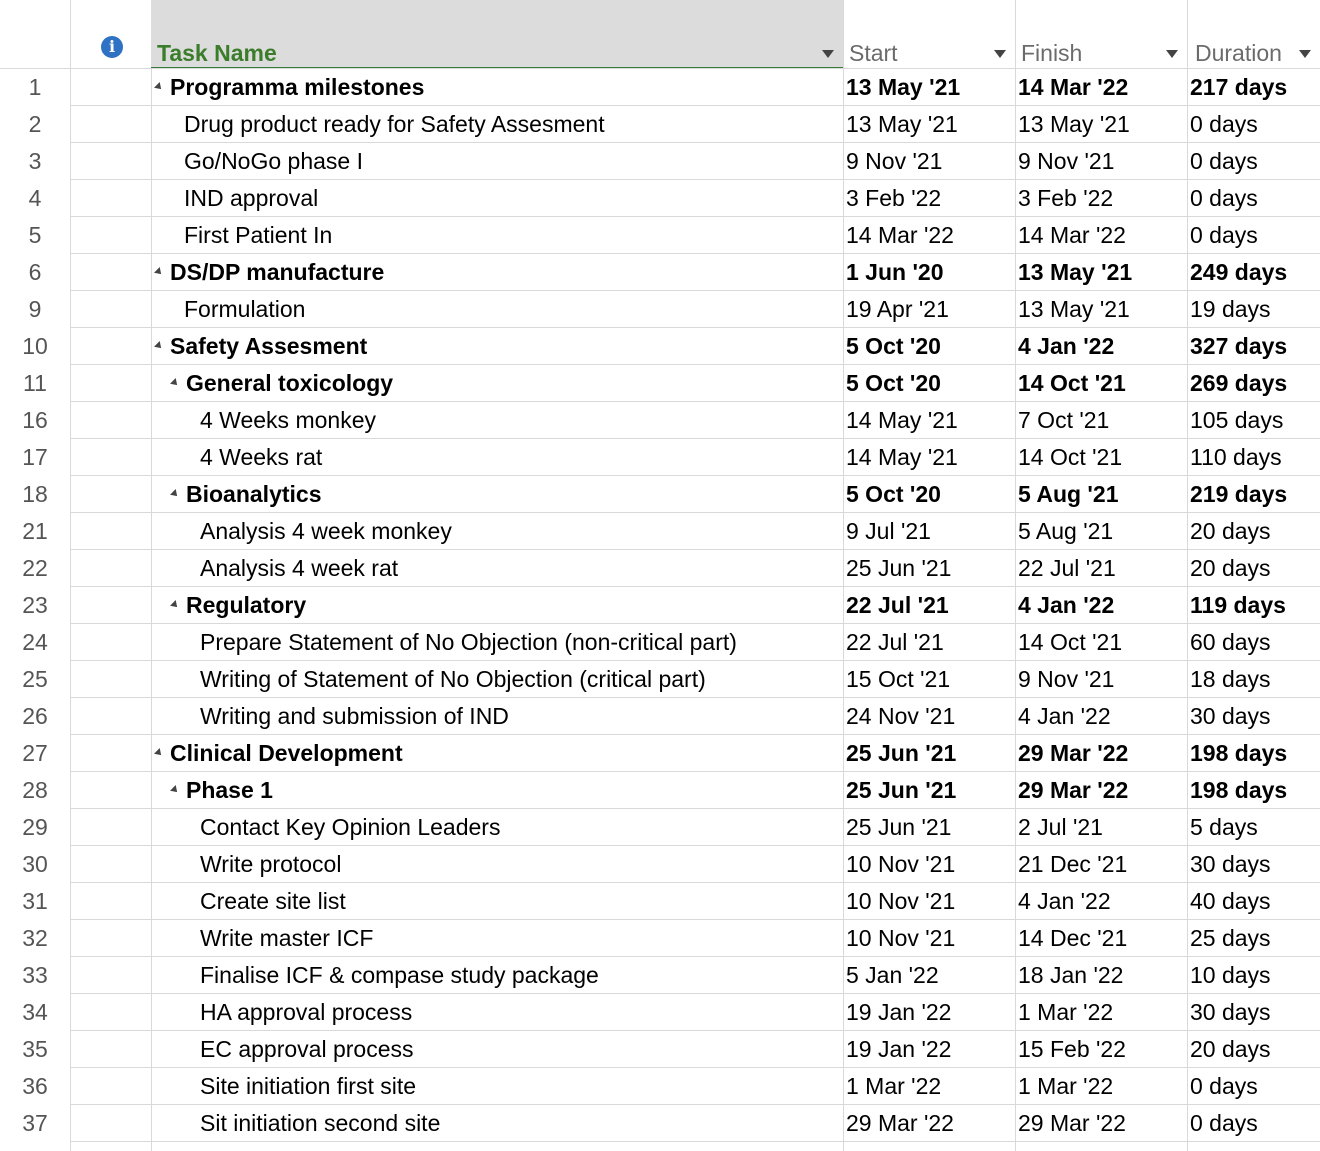 This screenshot has height=1151, width=1320. Describe the element at coordinates (929, 87) in the screenshot. I see `start-date-cell: 13 May '21` at that location.